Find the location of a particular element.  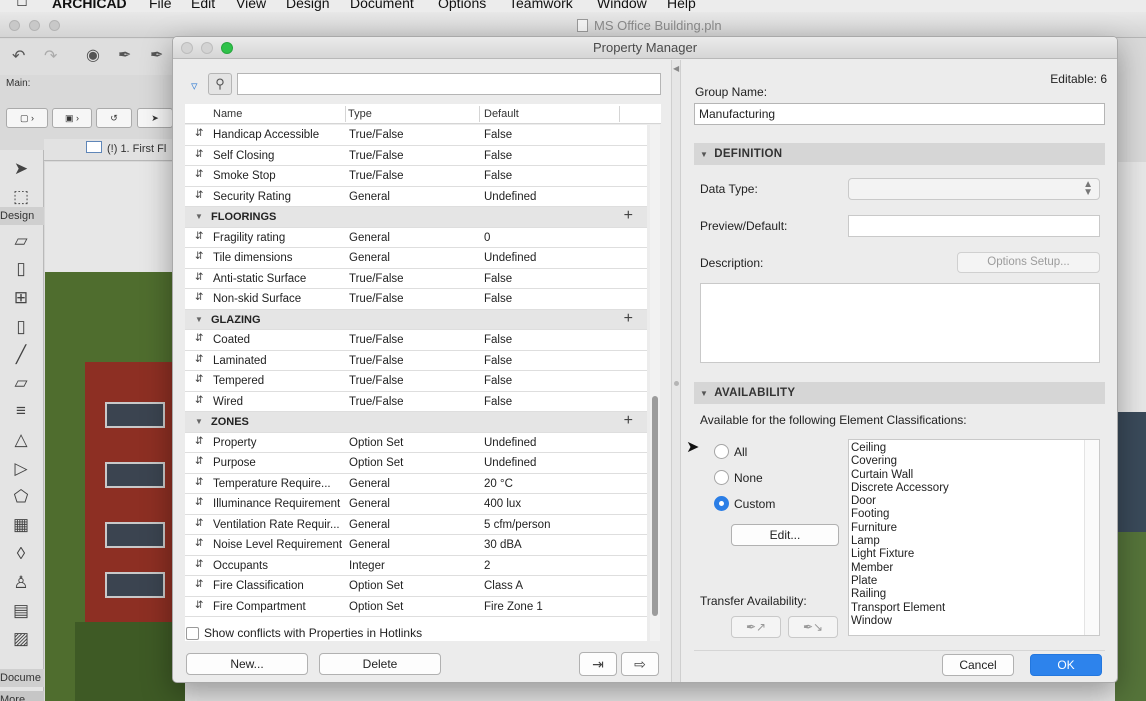

classification-item: Railing is located at coordinates (974, 594).